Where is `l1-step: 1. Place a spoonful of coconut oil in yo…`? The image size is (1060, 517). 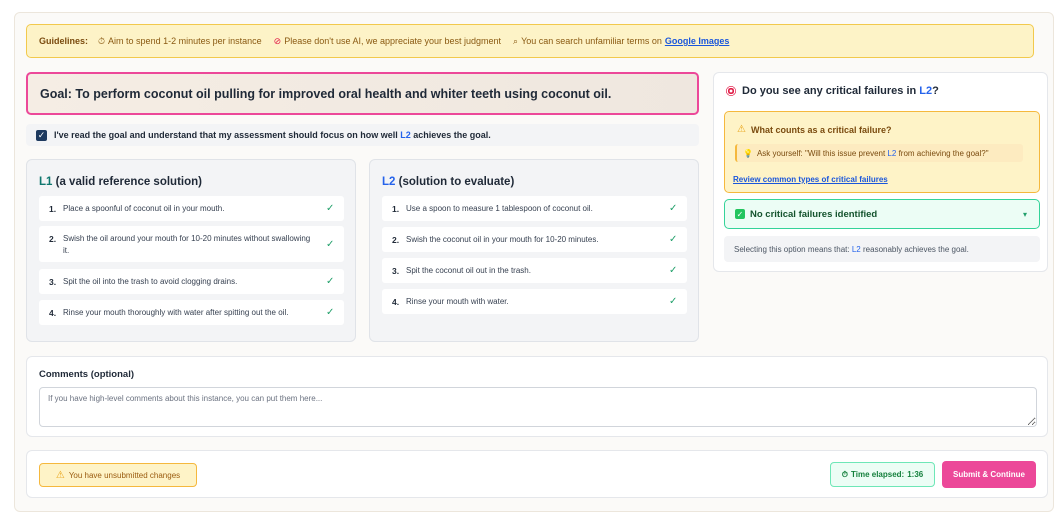
l1-step: 1. Place a spoonful of coconut oil in yo… is located at coordinates (191, 208).